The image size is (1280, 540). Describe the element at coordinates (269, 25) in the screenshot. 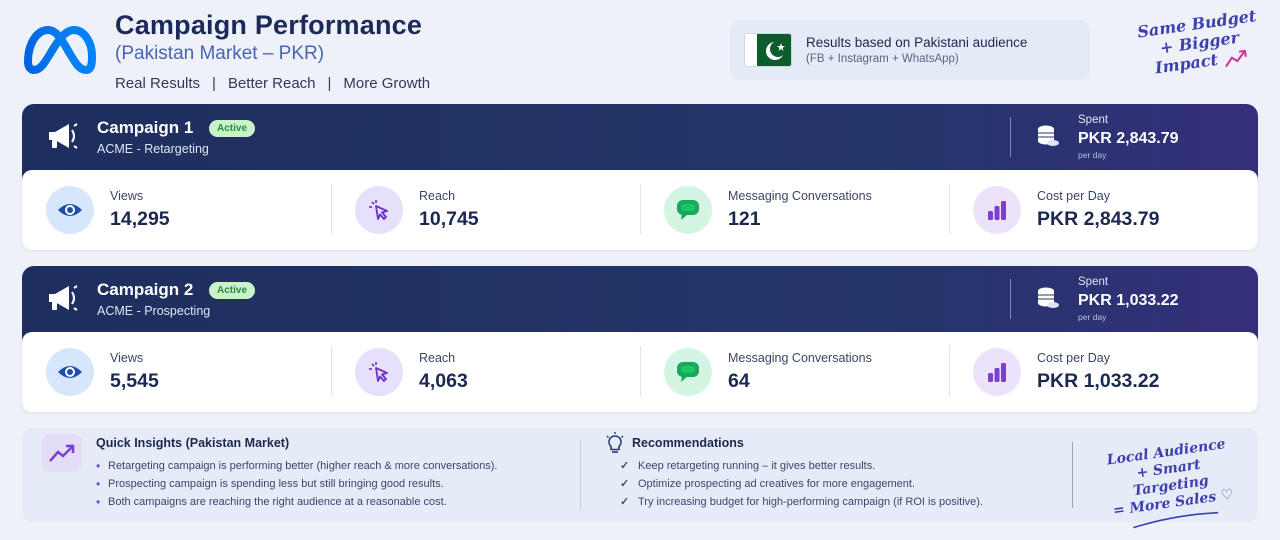

I see `page-title: Campaign Performance` at that location.